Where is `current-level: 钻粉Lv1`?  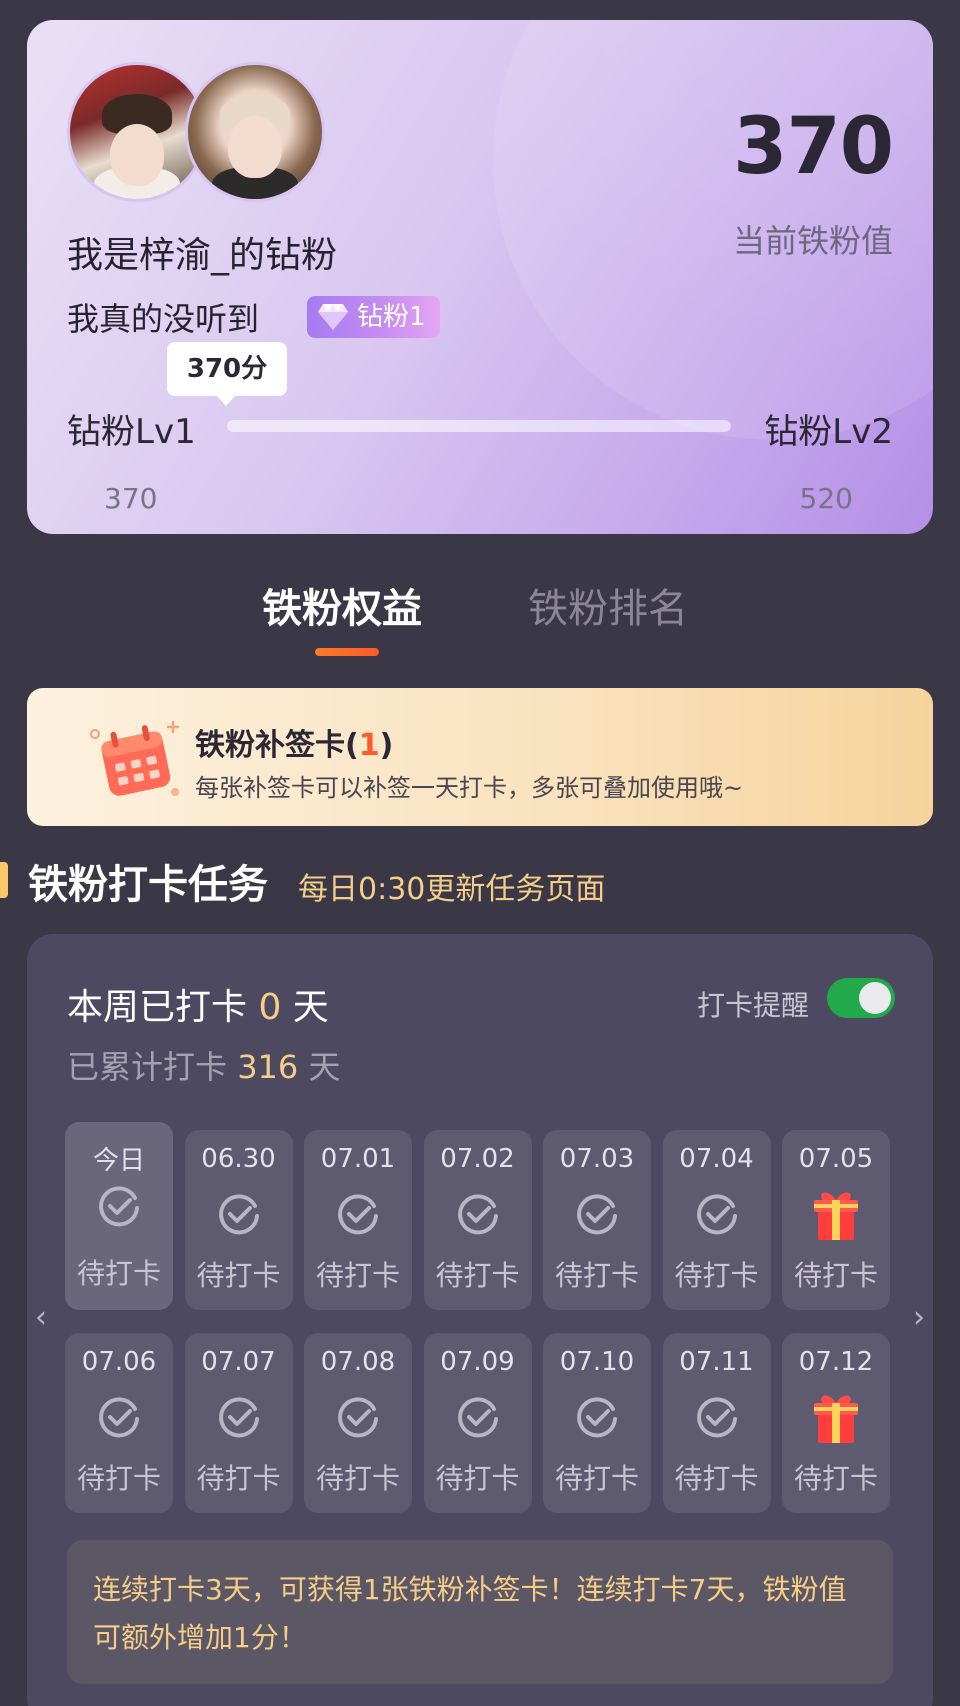 current-level: 钻粉Lv1 is located at coordinates (131, 432).